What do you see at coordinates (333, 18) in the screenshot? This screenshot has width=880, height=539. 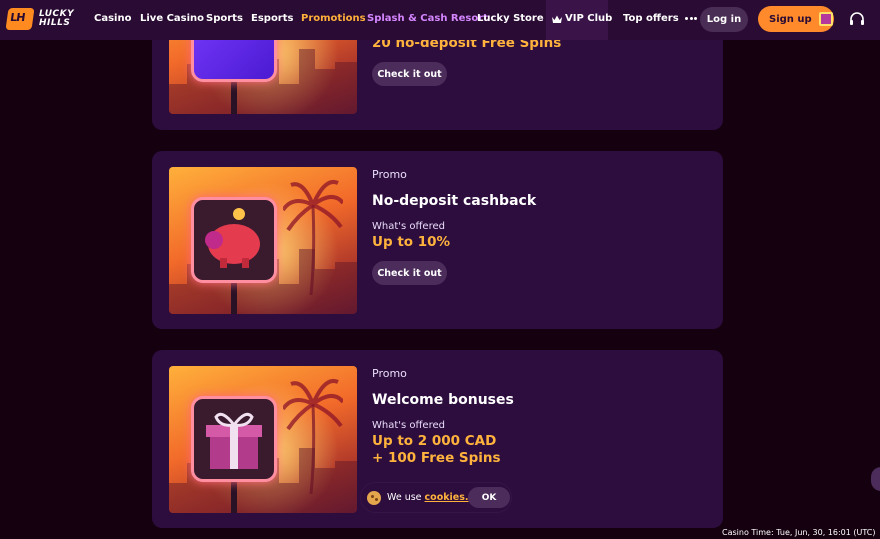 I see `nav-promotions: Promotions` at bounding box center [333, 18].